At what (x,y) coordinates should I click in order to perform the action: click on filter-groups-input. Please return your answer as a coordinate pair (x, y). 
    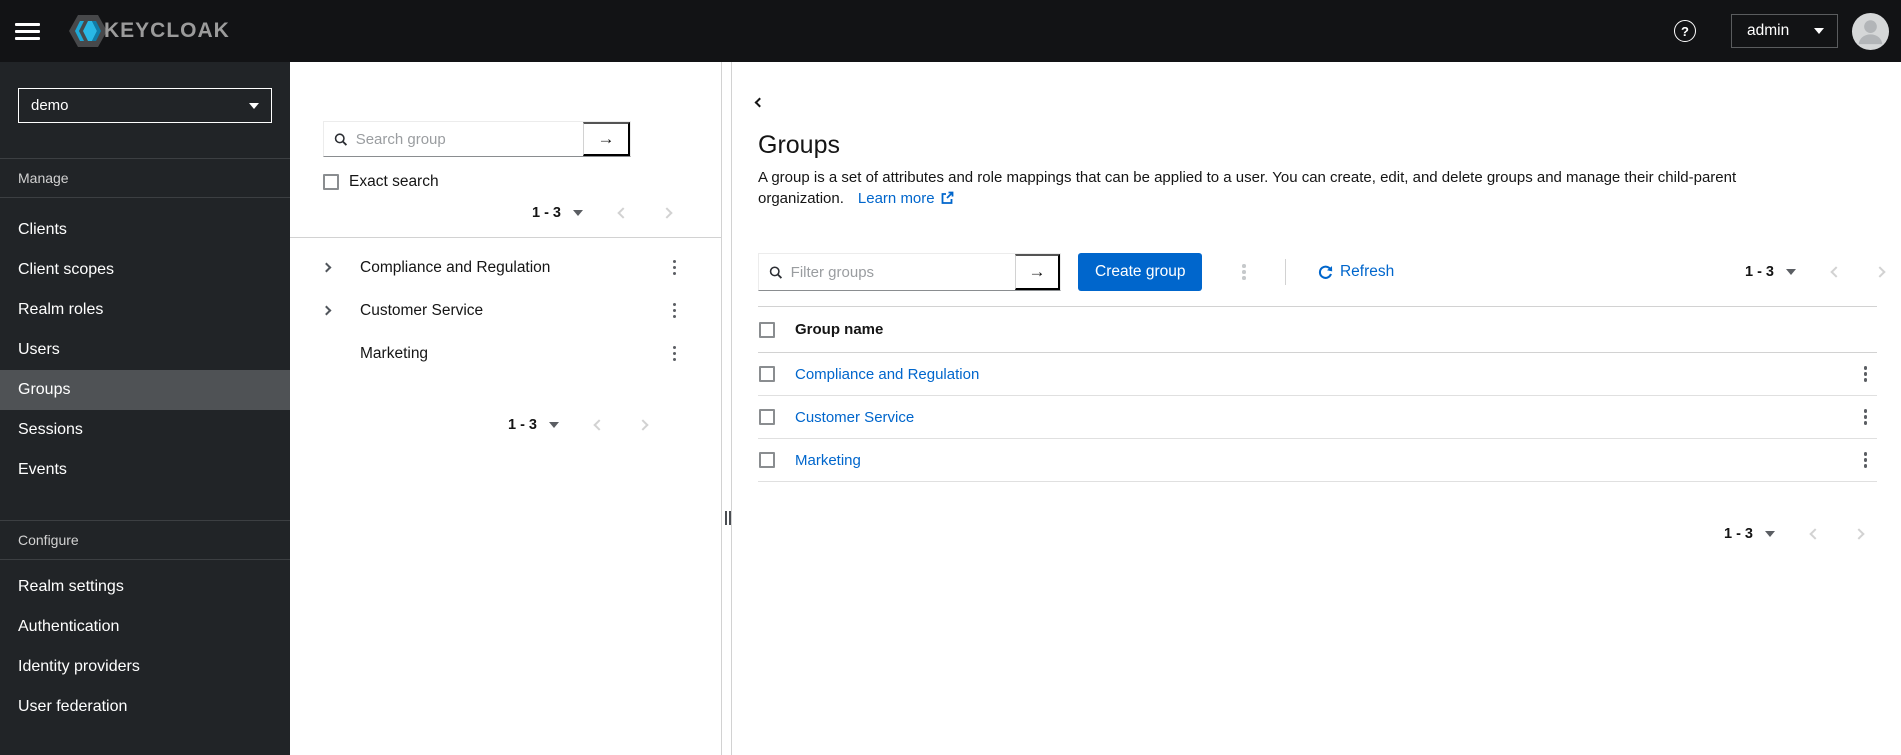
    Looking at the image, I should click on (902, 272).